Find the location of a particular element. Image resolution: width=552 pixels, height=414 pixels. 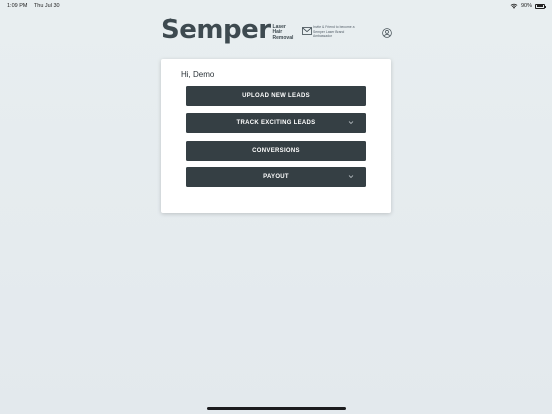

greeting: Hi, Demo is located at coordinates (198, 74).